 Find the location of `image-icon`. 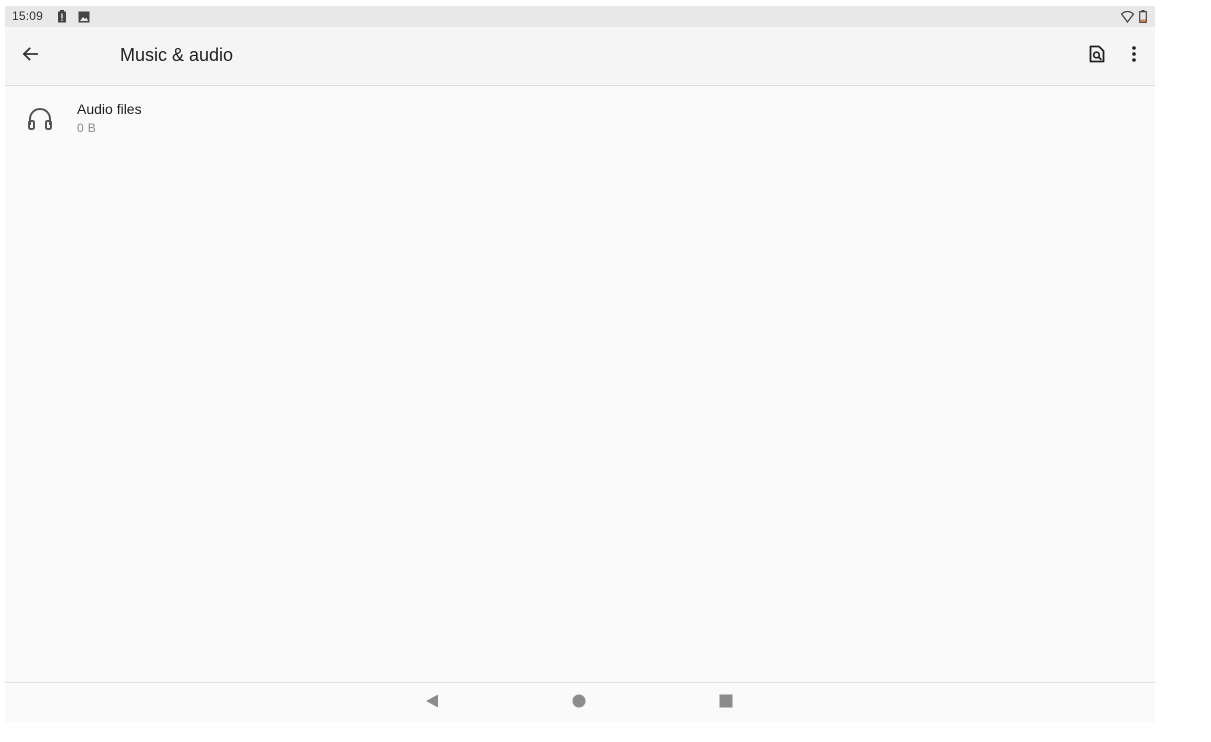

image-icon is located at coordinates (84, 19).